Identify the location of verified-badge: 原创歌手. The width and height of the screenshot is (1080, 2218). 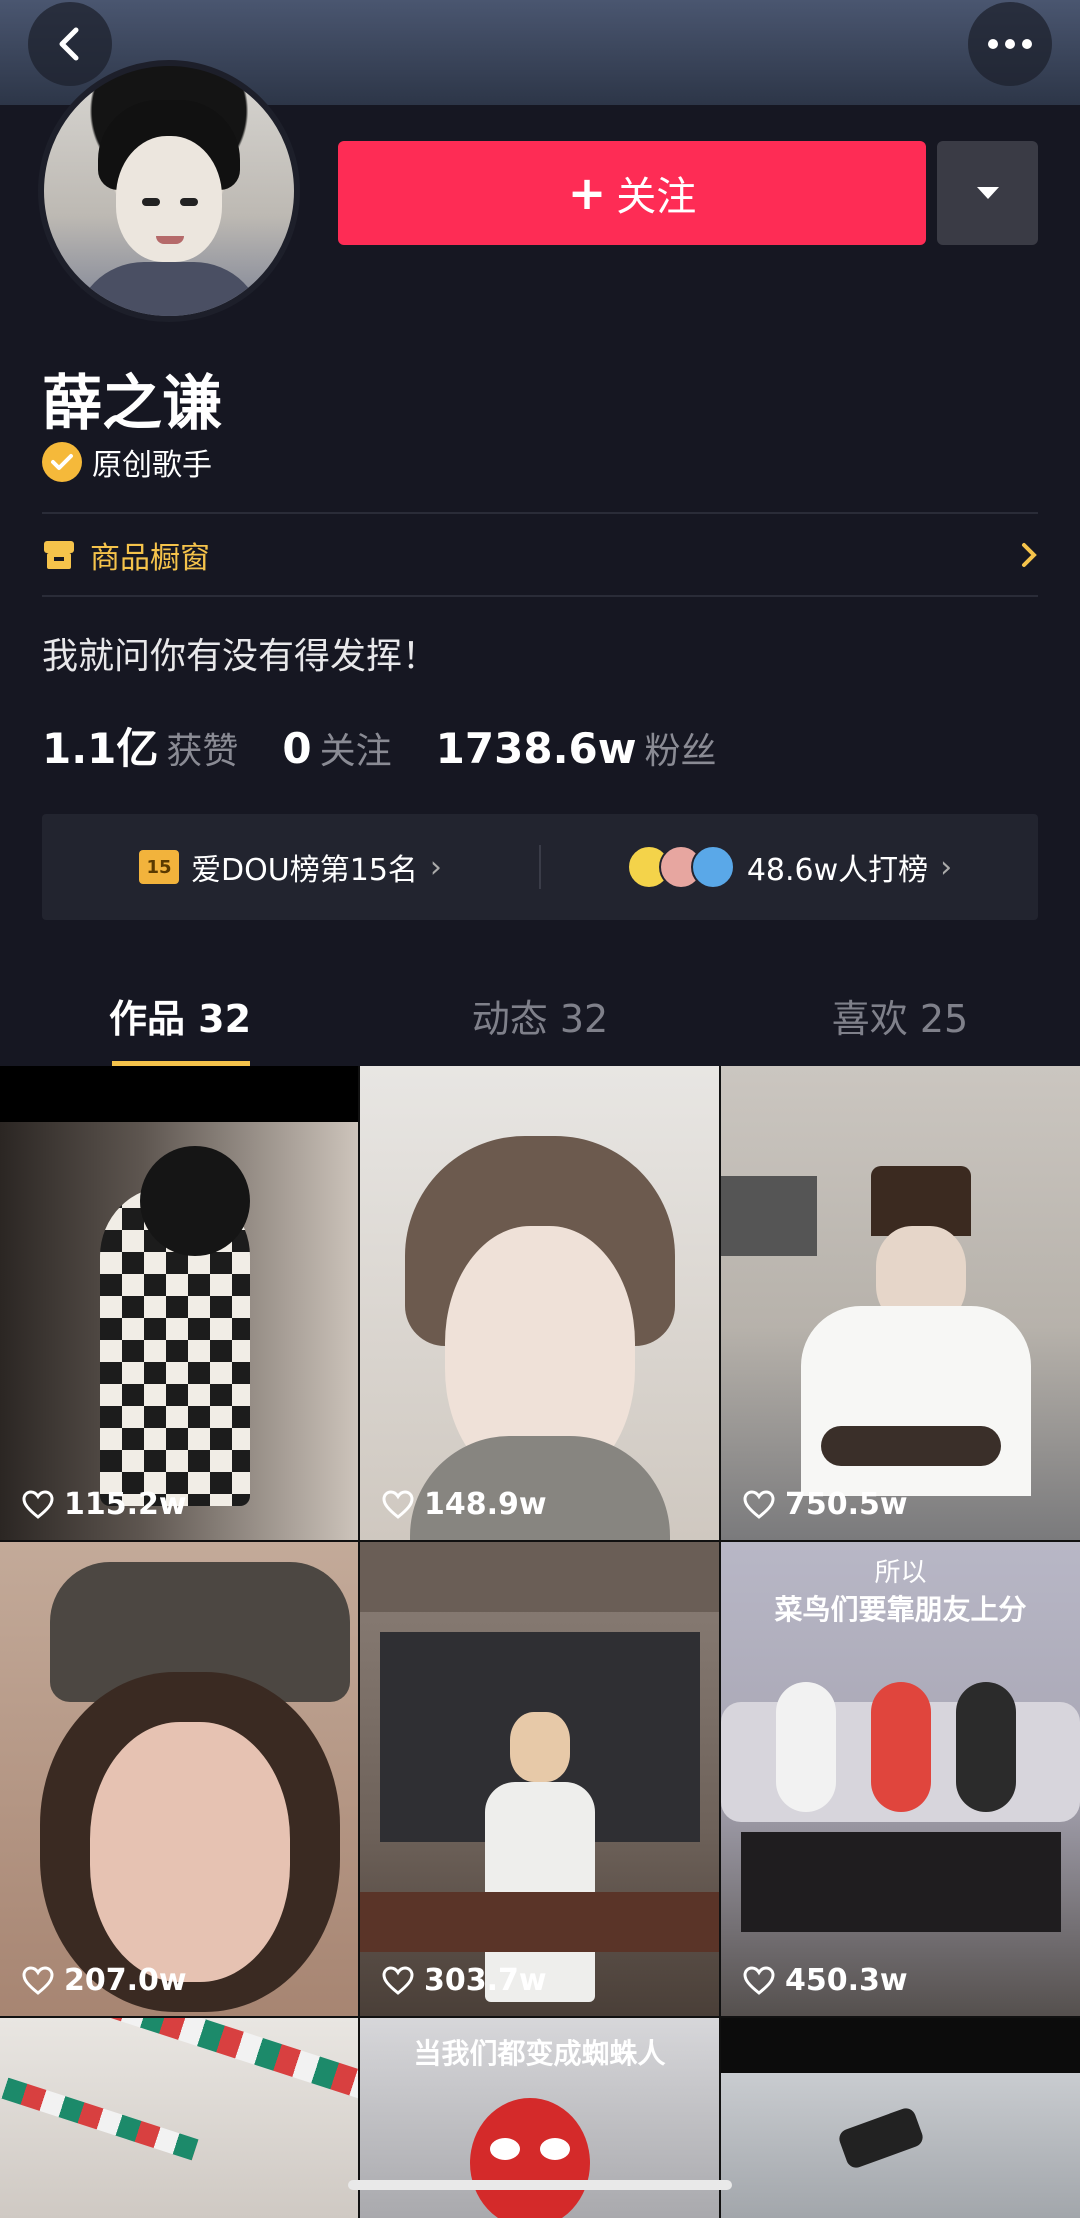
(127, 462).